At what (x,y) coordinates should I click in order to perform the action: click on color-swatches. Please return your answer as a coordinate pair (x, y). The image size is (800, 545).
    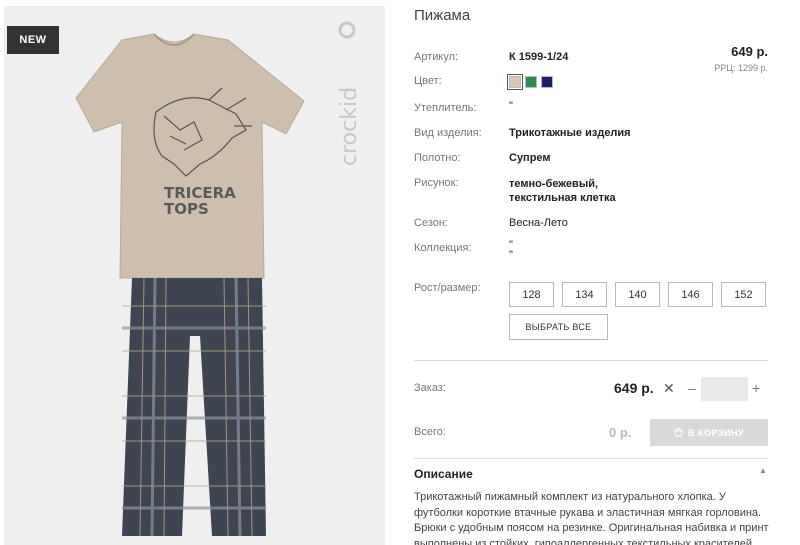
    Looking at the image, I should click on (530, 82).